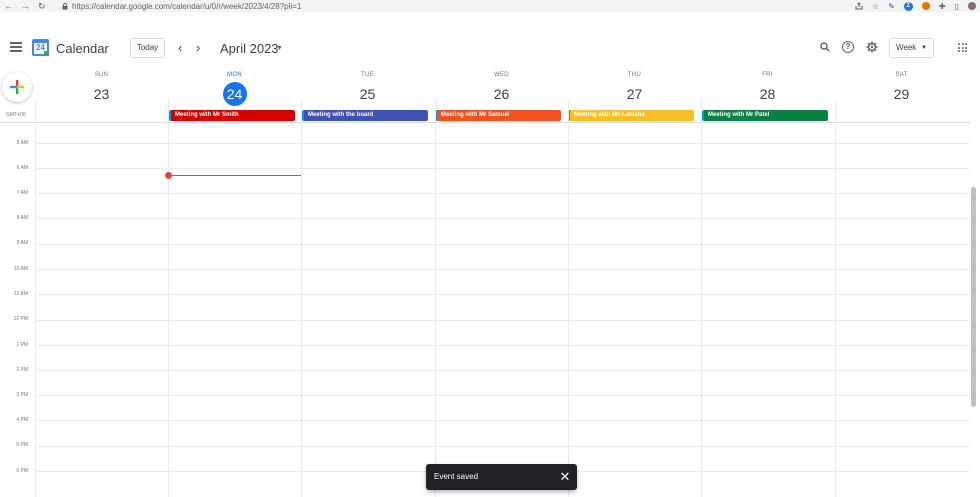  I want to click on time-label: 5 AM, so click(22, 143).